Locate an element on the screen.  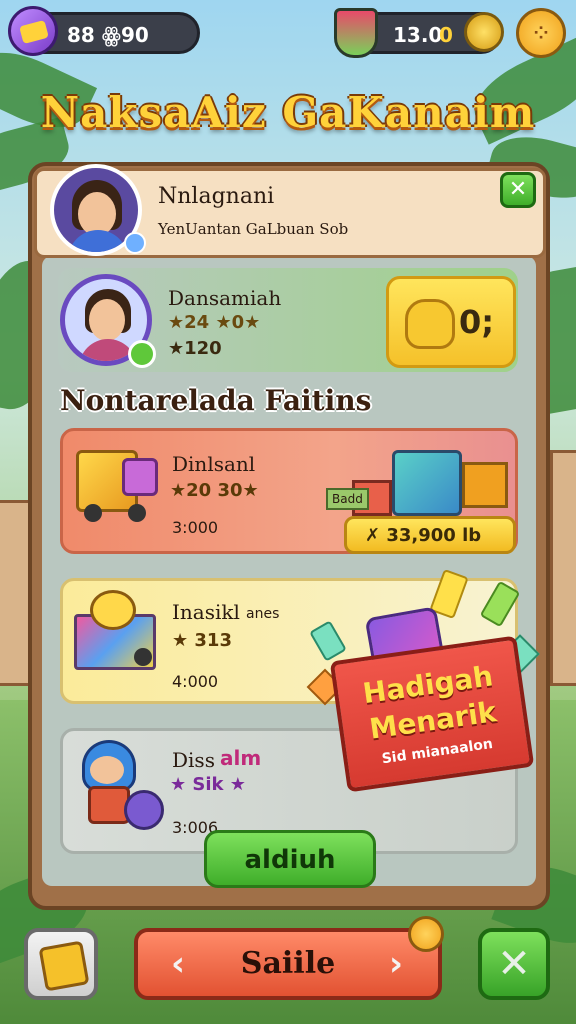
action-button-label: aldiuh is located at coordinates (290, 860).